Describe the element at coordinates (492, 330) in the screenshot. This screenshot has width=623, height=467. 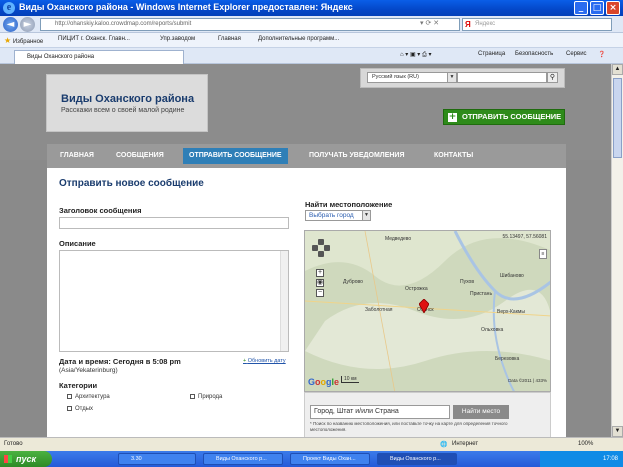
I see `map-town-label: Ольховка` at that location.